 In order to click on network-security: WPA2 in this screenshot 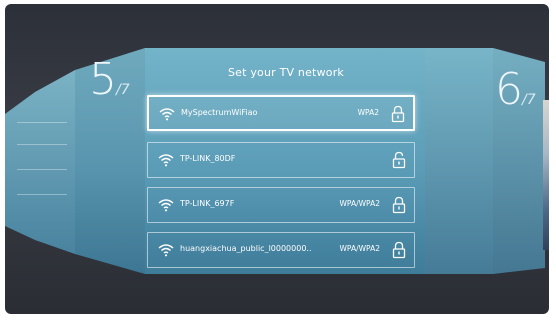, I will do `click(368, 112)`.